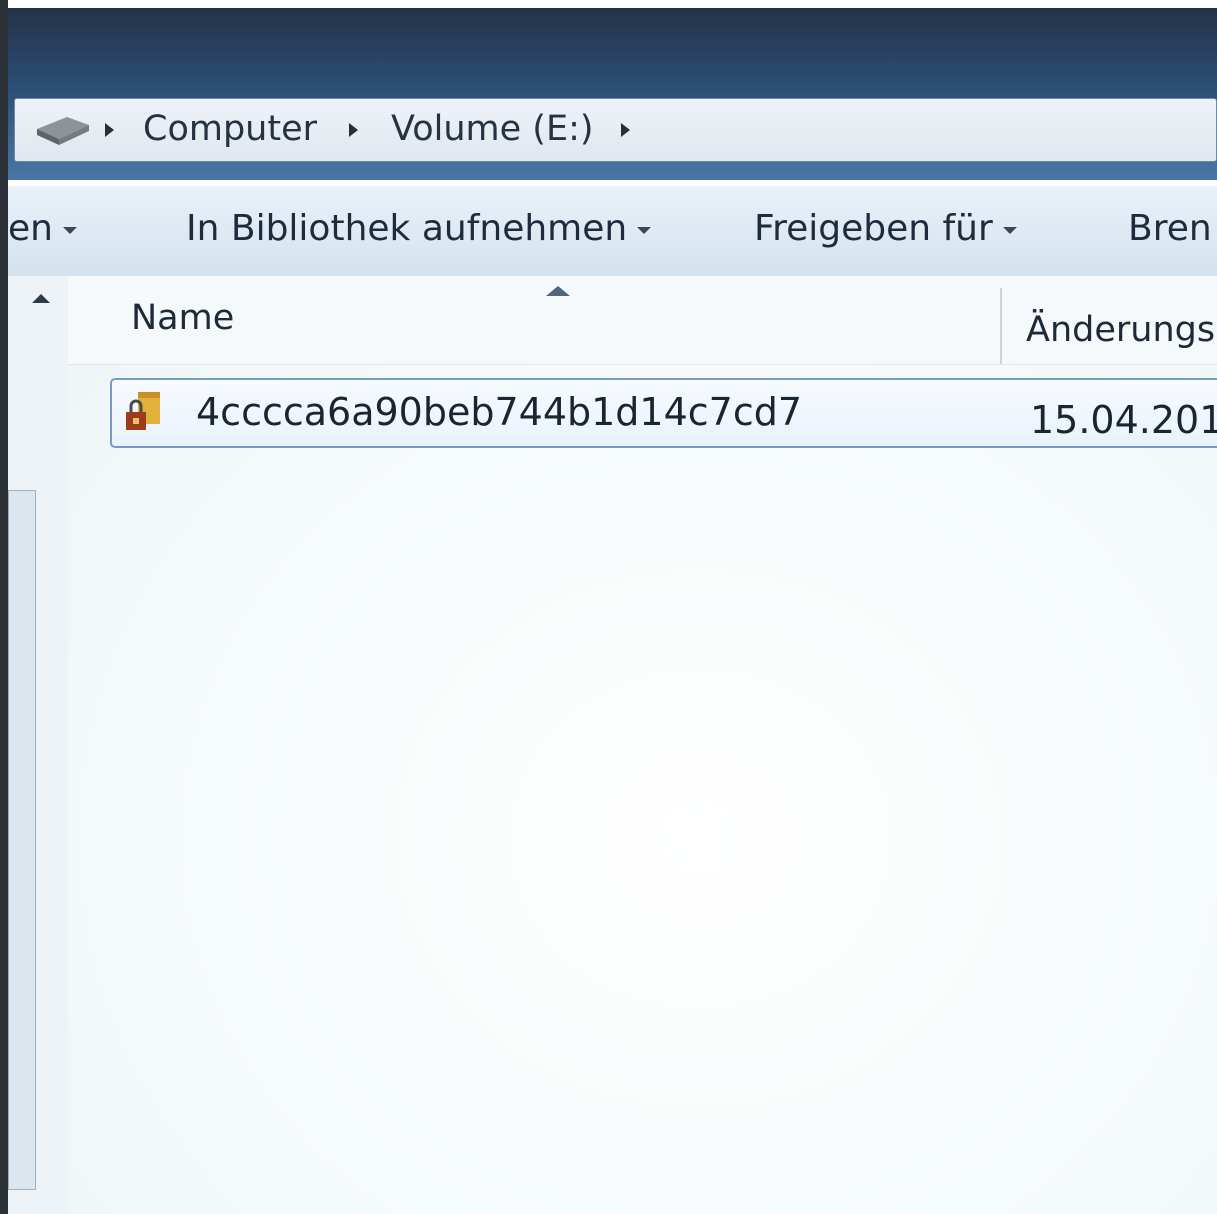 Image resolution: width=1217 pixels, height=1214 pixels. I want to click on window-edge, so click(4, 607).